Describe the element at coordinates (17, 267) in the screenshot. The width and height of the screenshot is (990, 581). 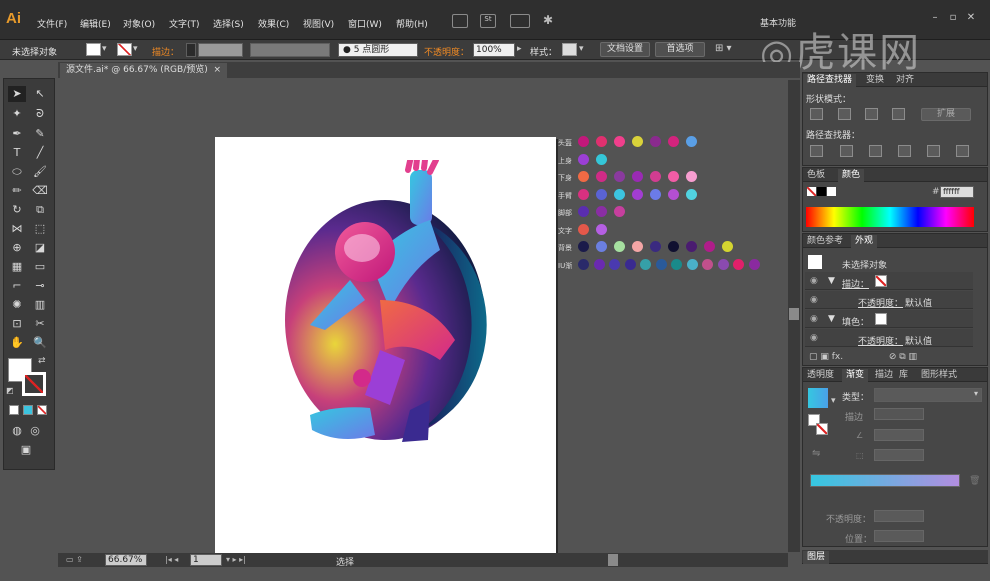
I see `mesh-tool-icon: ▦` at that location.